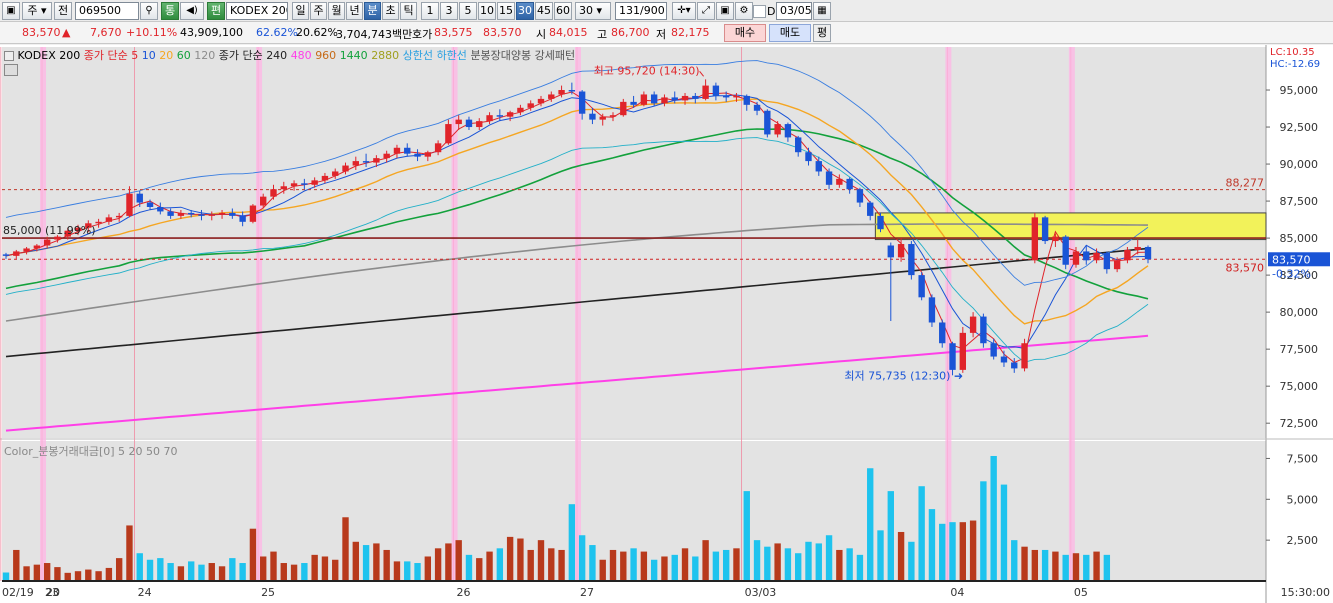 This screenshot has height=603, width=1333. Describe the element at coordinates (11, 11) in the screenshot. I see `layout-icon: ▣` at that location.